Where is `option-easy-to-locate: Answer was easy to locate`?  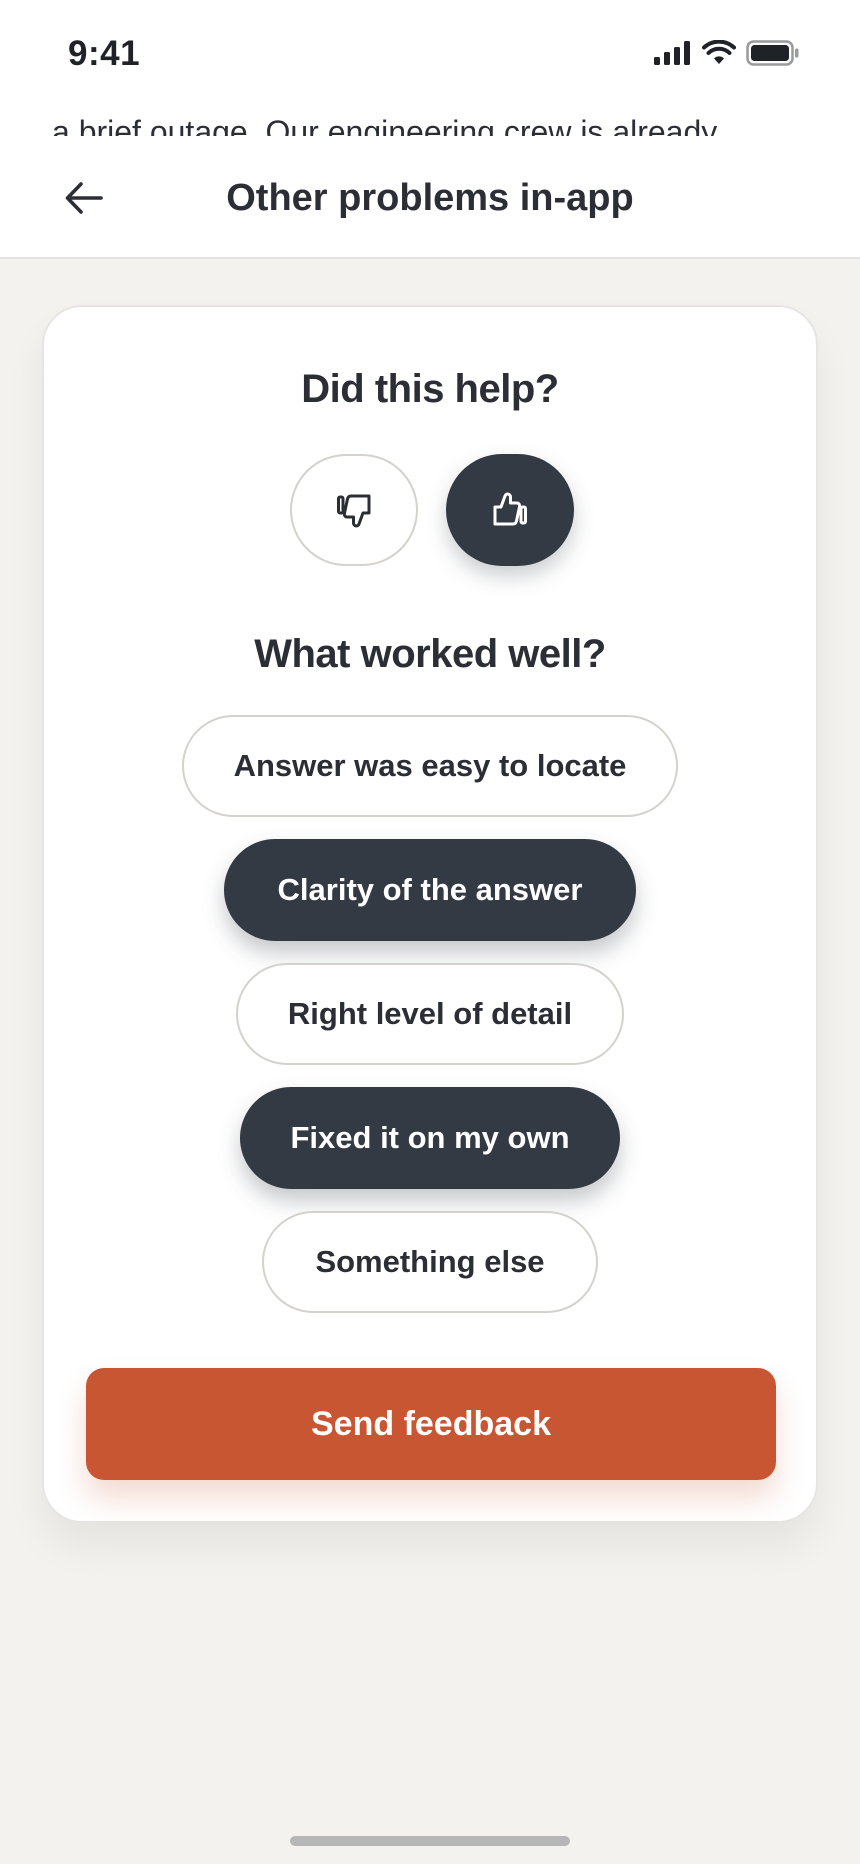
option-easy-to-locate: Answer was easy to locate is located at coordinates (430, 766).